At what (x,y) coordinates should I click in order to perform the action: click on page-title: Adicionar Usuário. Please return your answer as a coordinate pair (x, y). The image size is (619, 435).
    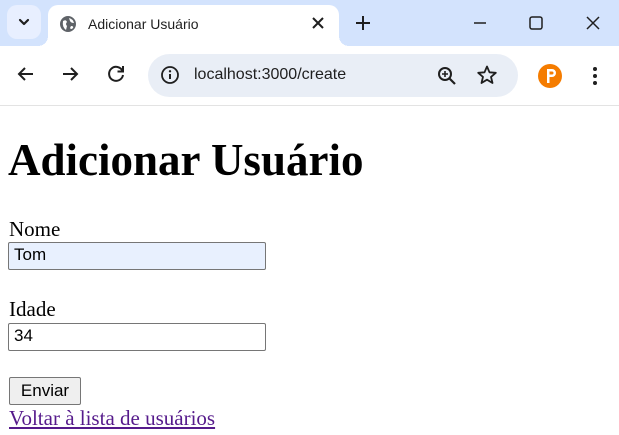
    Looking at the image, I should click on (186, 160).